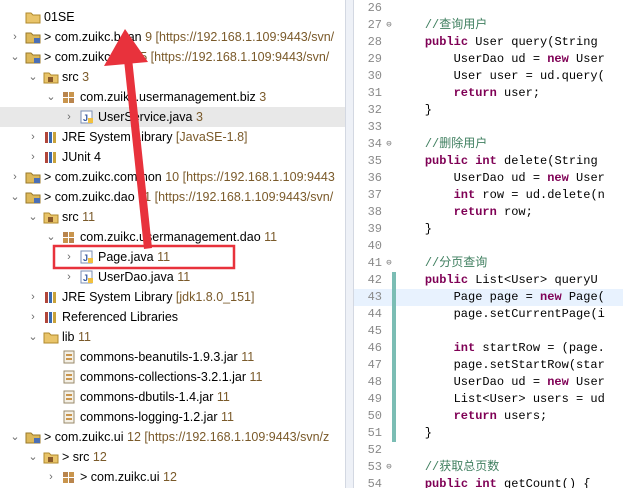 Image resolution: width=623 pixels, height=488 pixels. Describe the element at coordinates (172, 157) in the screenshot. I see `tree-item: › JUnit 4` at that location.